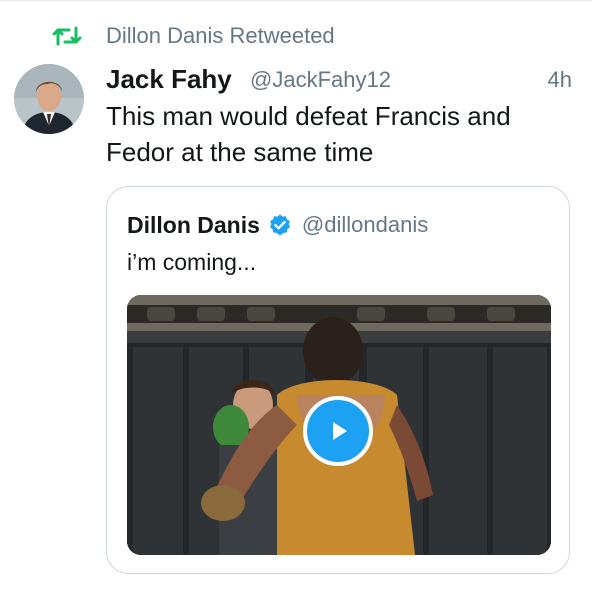  Describe the element at coordinates (296, 0) in the screenshot. I see `top-divider` at that location.